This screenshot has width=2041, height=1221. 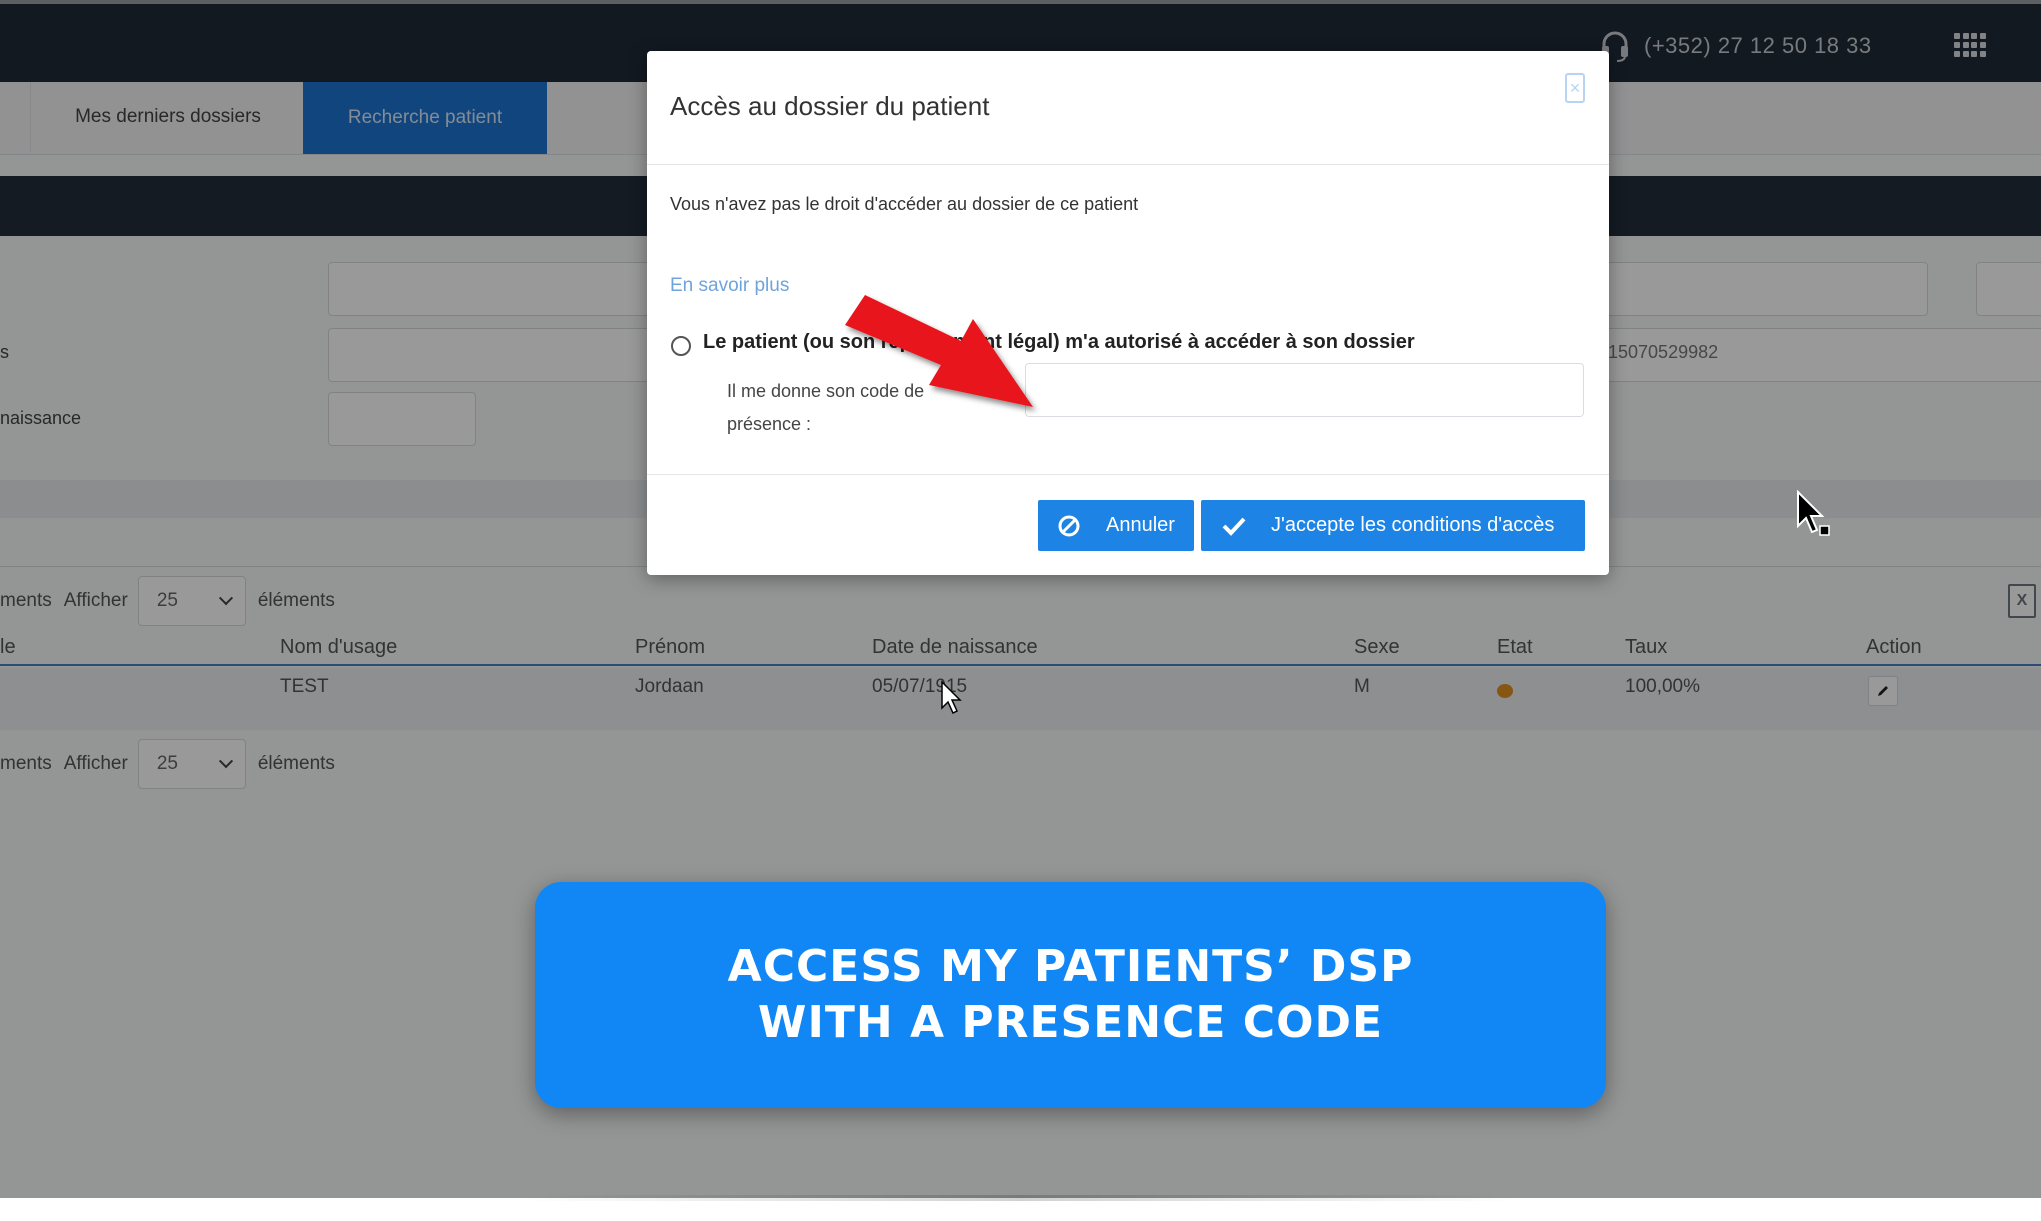 What do you see at coordinates (830, 106) in the screenshot?
I see `dialog-title: Accès au dossier du patient` at bounding box center [830, 106].